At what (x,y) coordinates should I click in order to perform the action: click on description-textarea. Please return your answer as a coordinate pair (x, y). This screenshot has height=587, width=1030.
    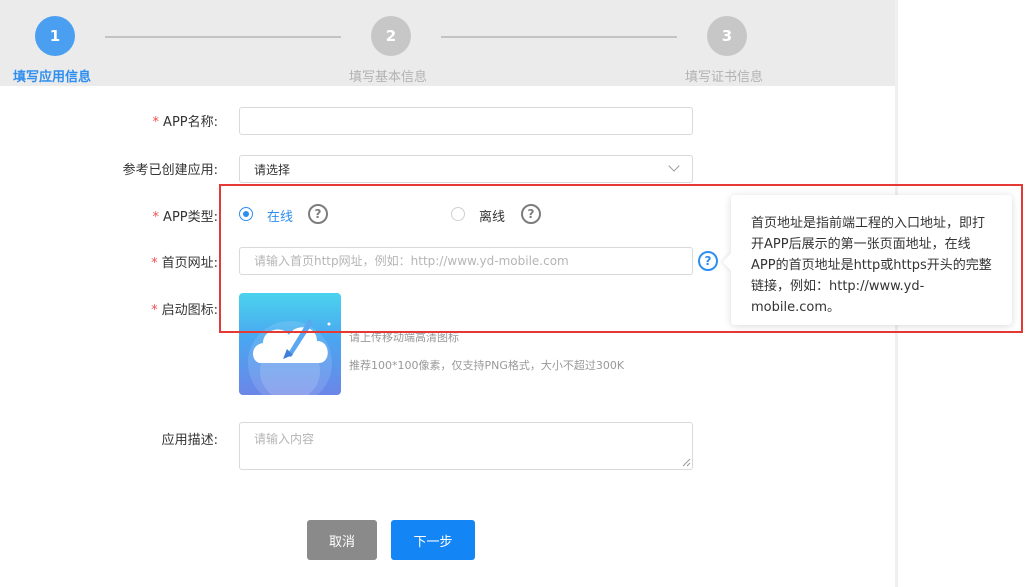
    Looking at the image, I should click on (466, 446).